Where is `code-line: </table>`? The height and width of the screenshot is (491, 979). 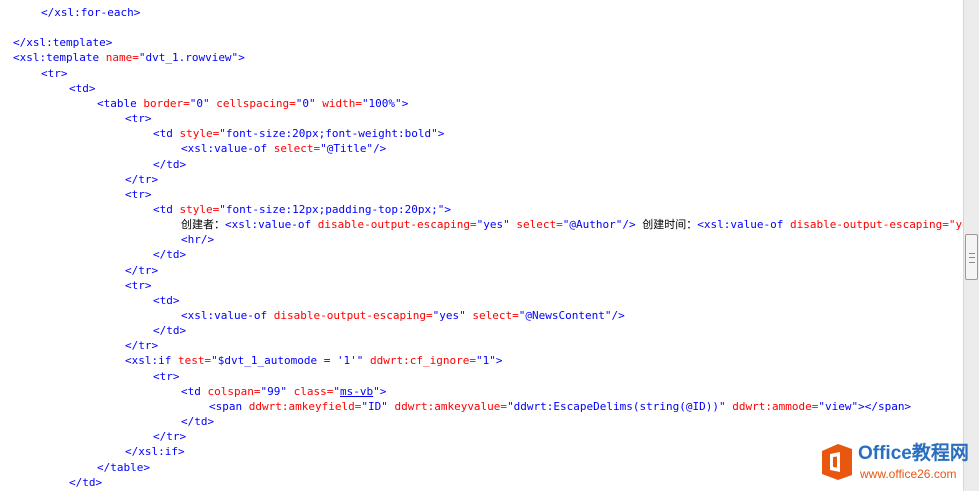 code-line: </table> is located at coordinates (123, 467).